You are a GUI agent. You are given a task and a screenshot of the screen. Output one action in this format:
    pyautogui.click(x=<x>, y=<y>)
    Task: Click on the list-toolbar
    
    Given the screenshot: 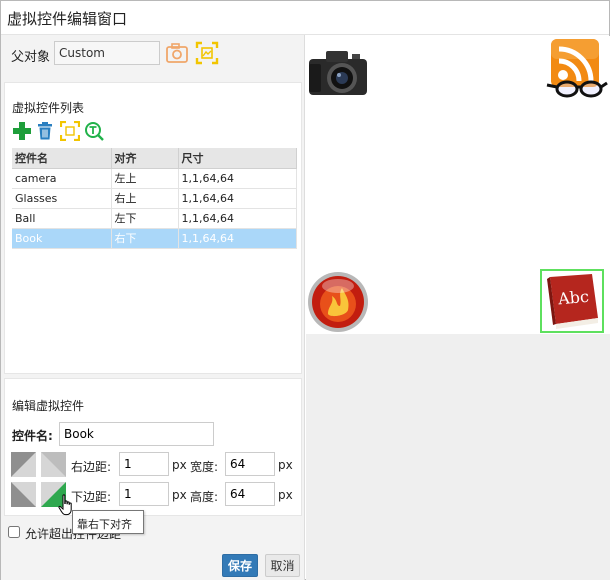 What is the action you would take?
    pyautogui.click(x=72, y=131)
    